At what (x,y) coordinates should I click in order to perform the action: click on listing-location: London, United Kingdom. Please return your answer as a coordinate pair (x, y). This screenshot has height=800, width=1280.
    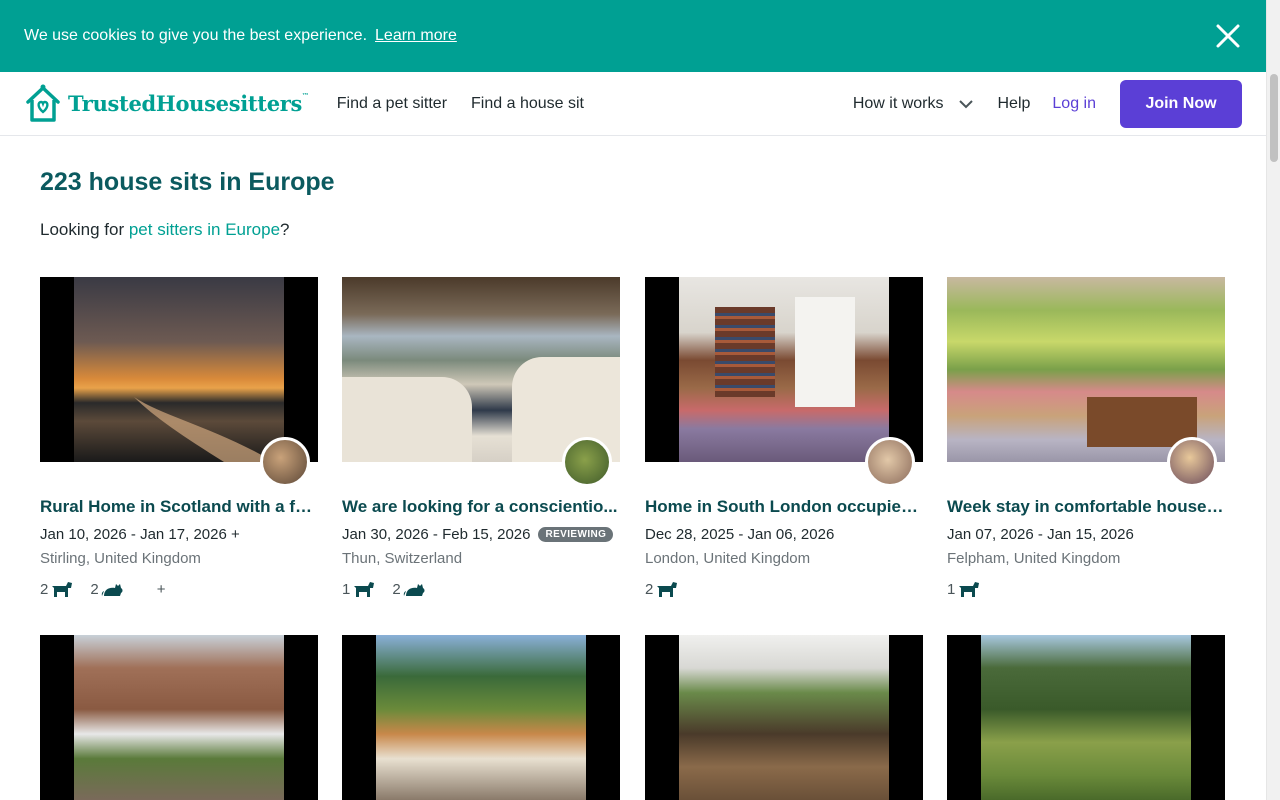
    Looking at the image, I should click on (728, 558).